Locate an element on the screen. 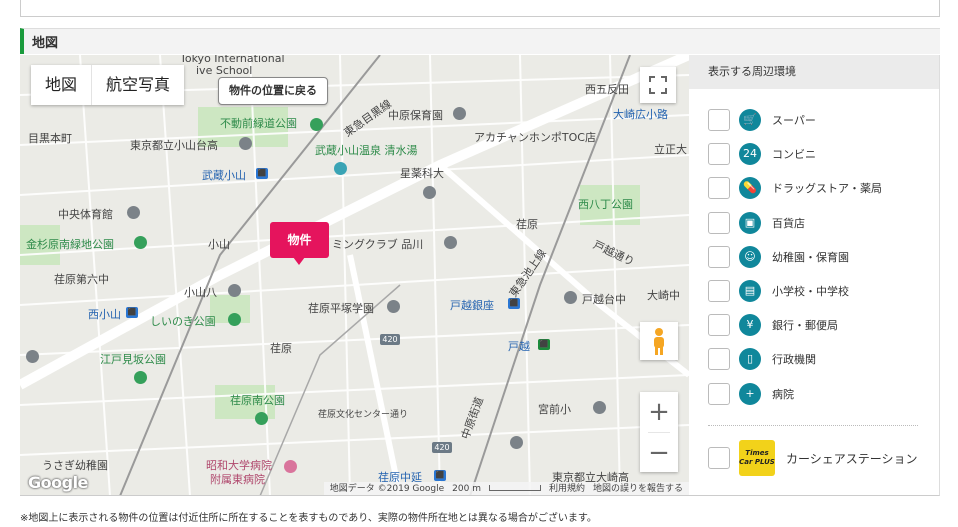  map-label: 大崎中 is located at coordinates (663, 295).